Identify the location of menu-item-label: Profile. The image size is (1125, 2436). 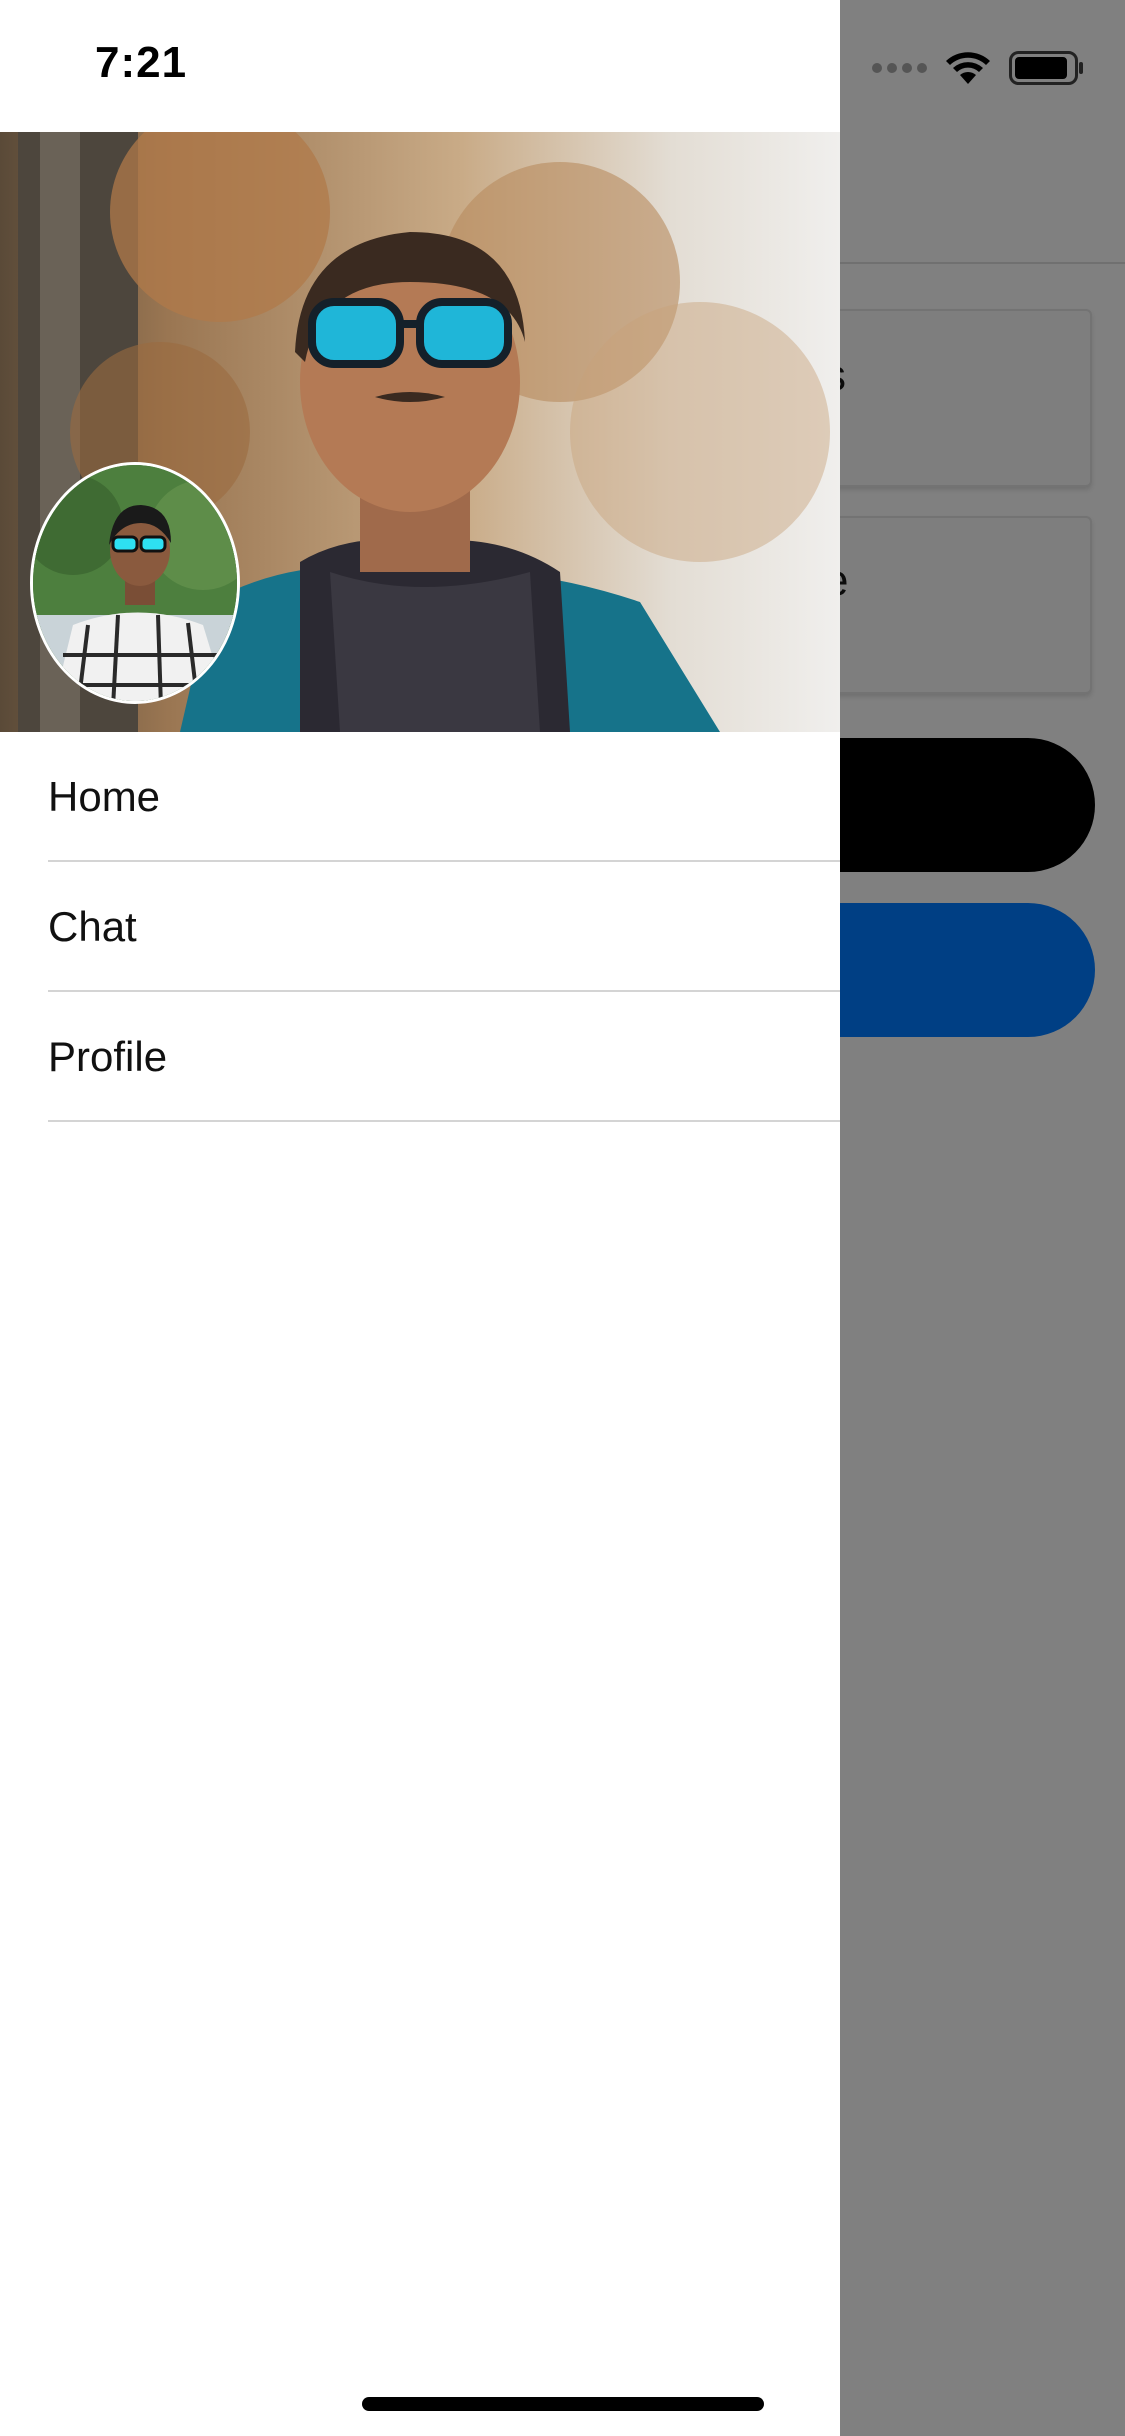
(108, 1056).